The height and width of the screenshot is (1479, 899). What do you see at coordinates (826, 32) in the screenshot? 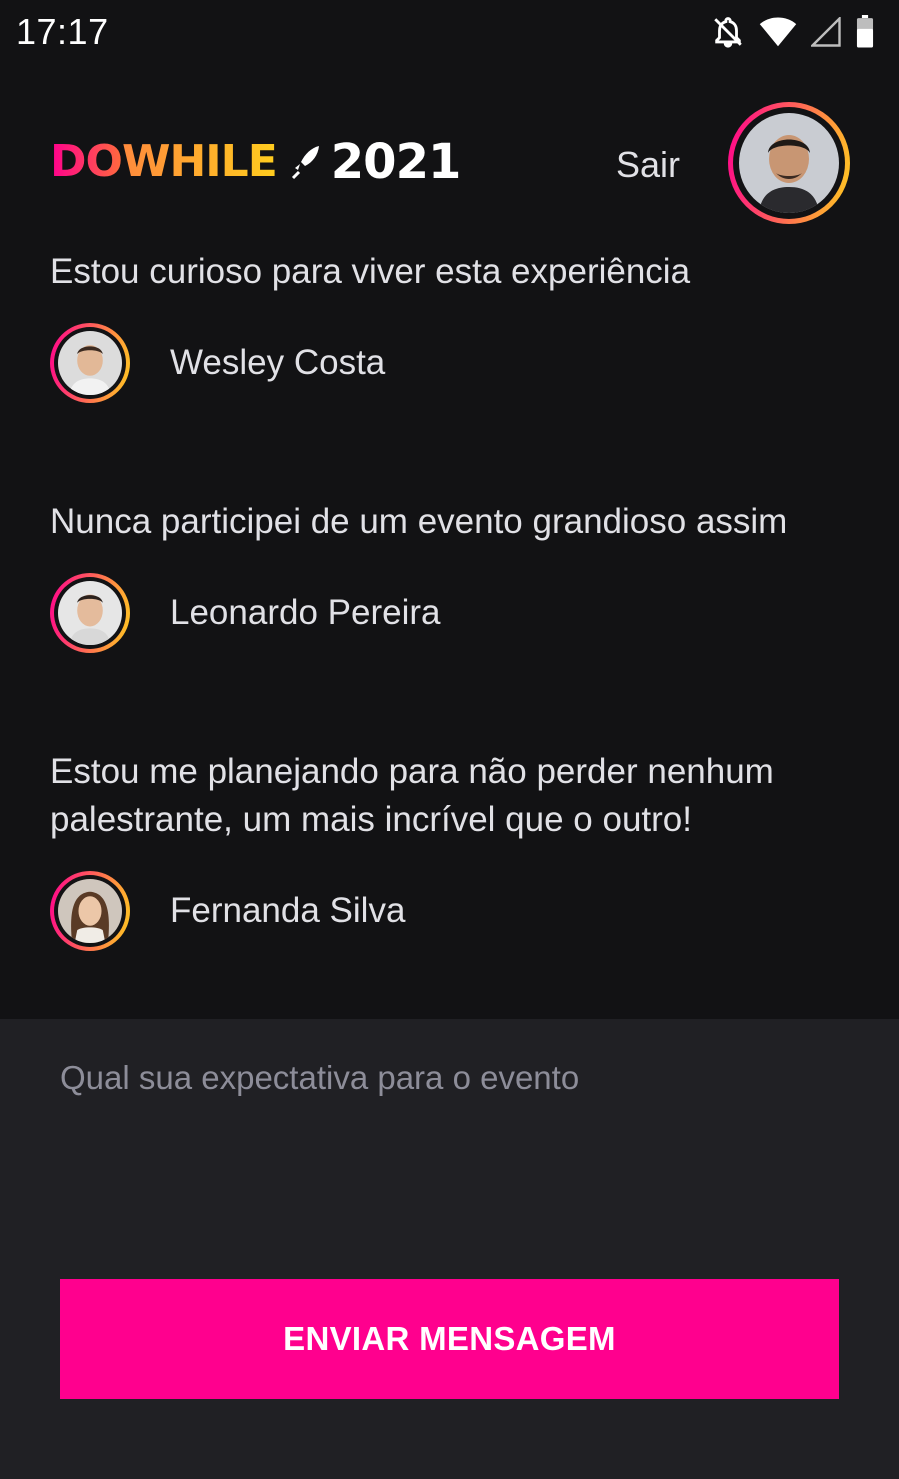
I see `cellular-signal-icon` at bounding box center [826, 32].